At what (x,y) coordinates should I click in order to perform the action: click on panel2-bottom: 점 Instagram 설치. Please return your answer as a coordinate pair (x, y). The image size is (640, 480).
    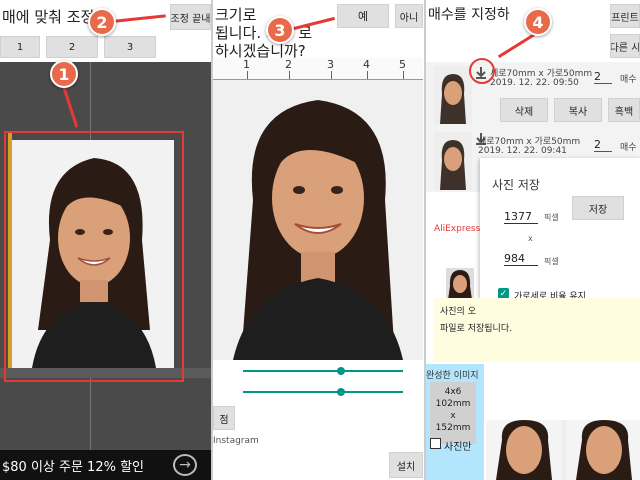
    Looking at the image, I should click on (318, 440).